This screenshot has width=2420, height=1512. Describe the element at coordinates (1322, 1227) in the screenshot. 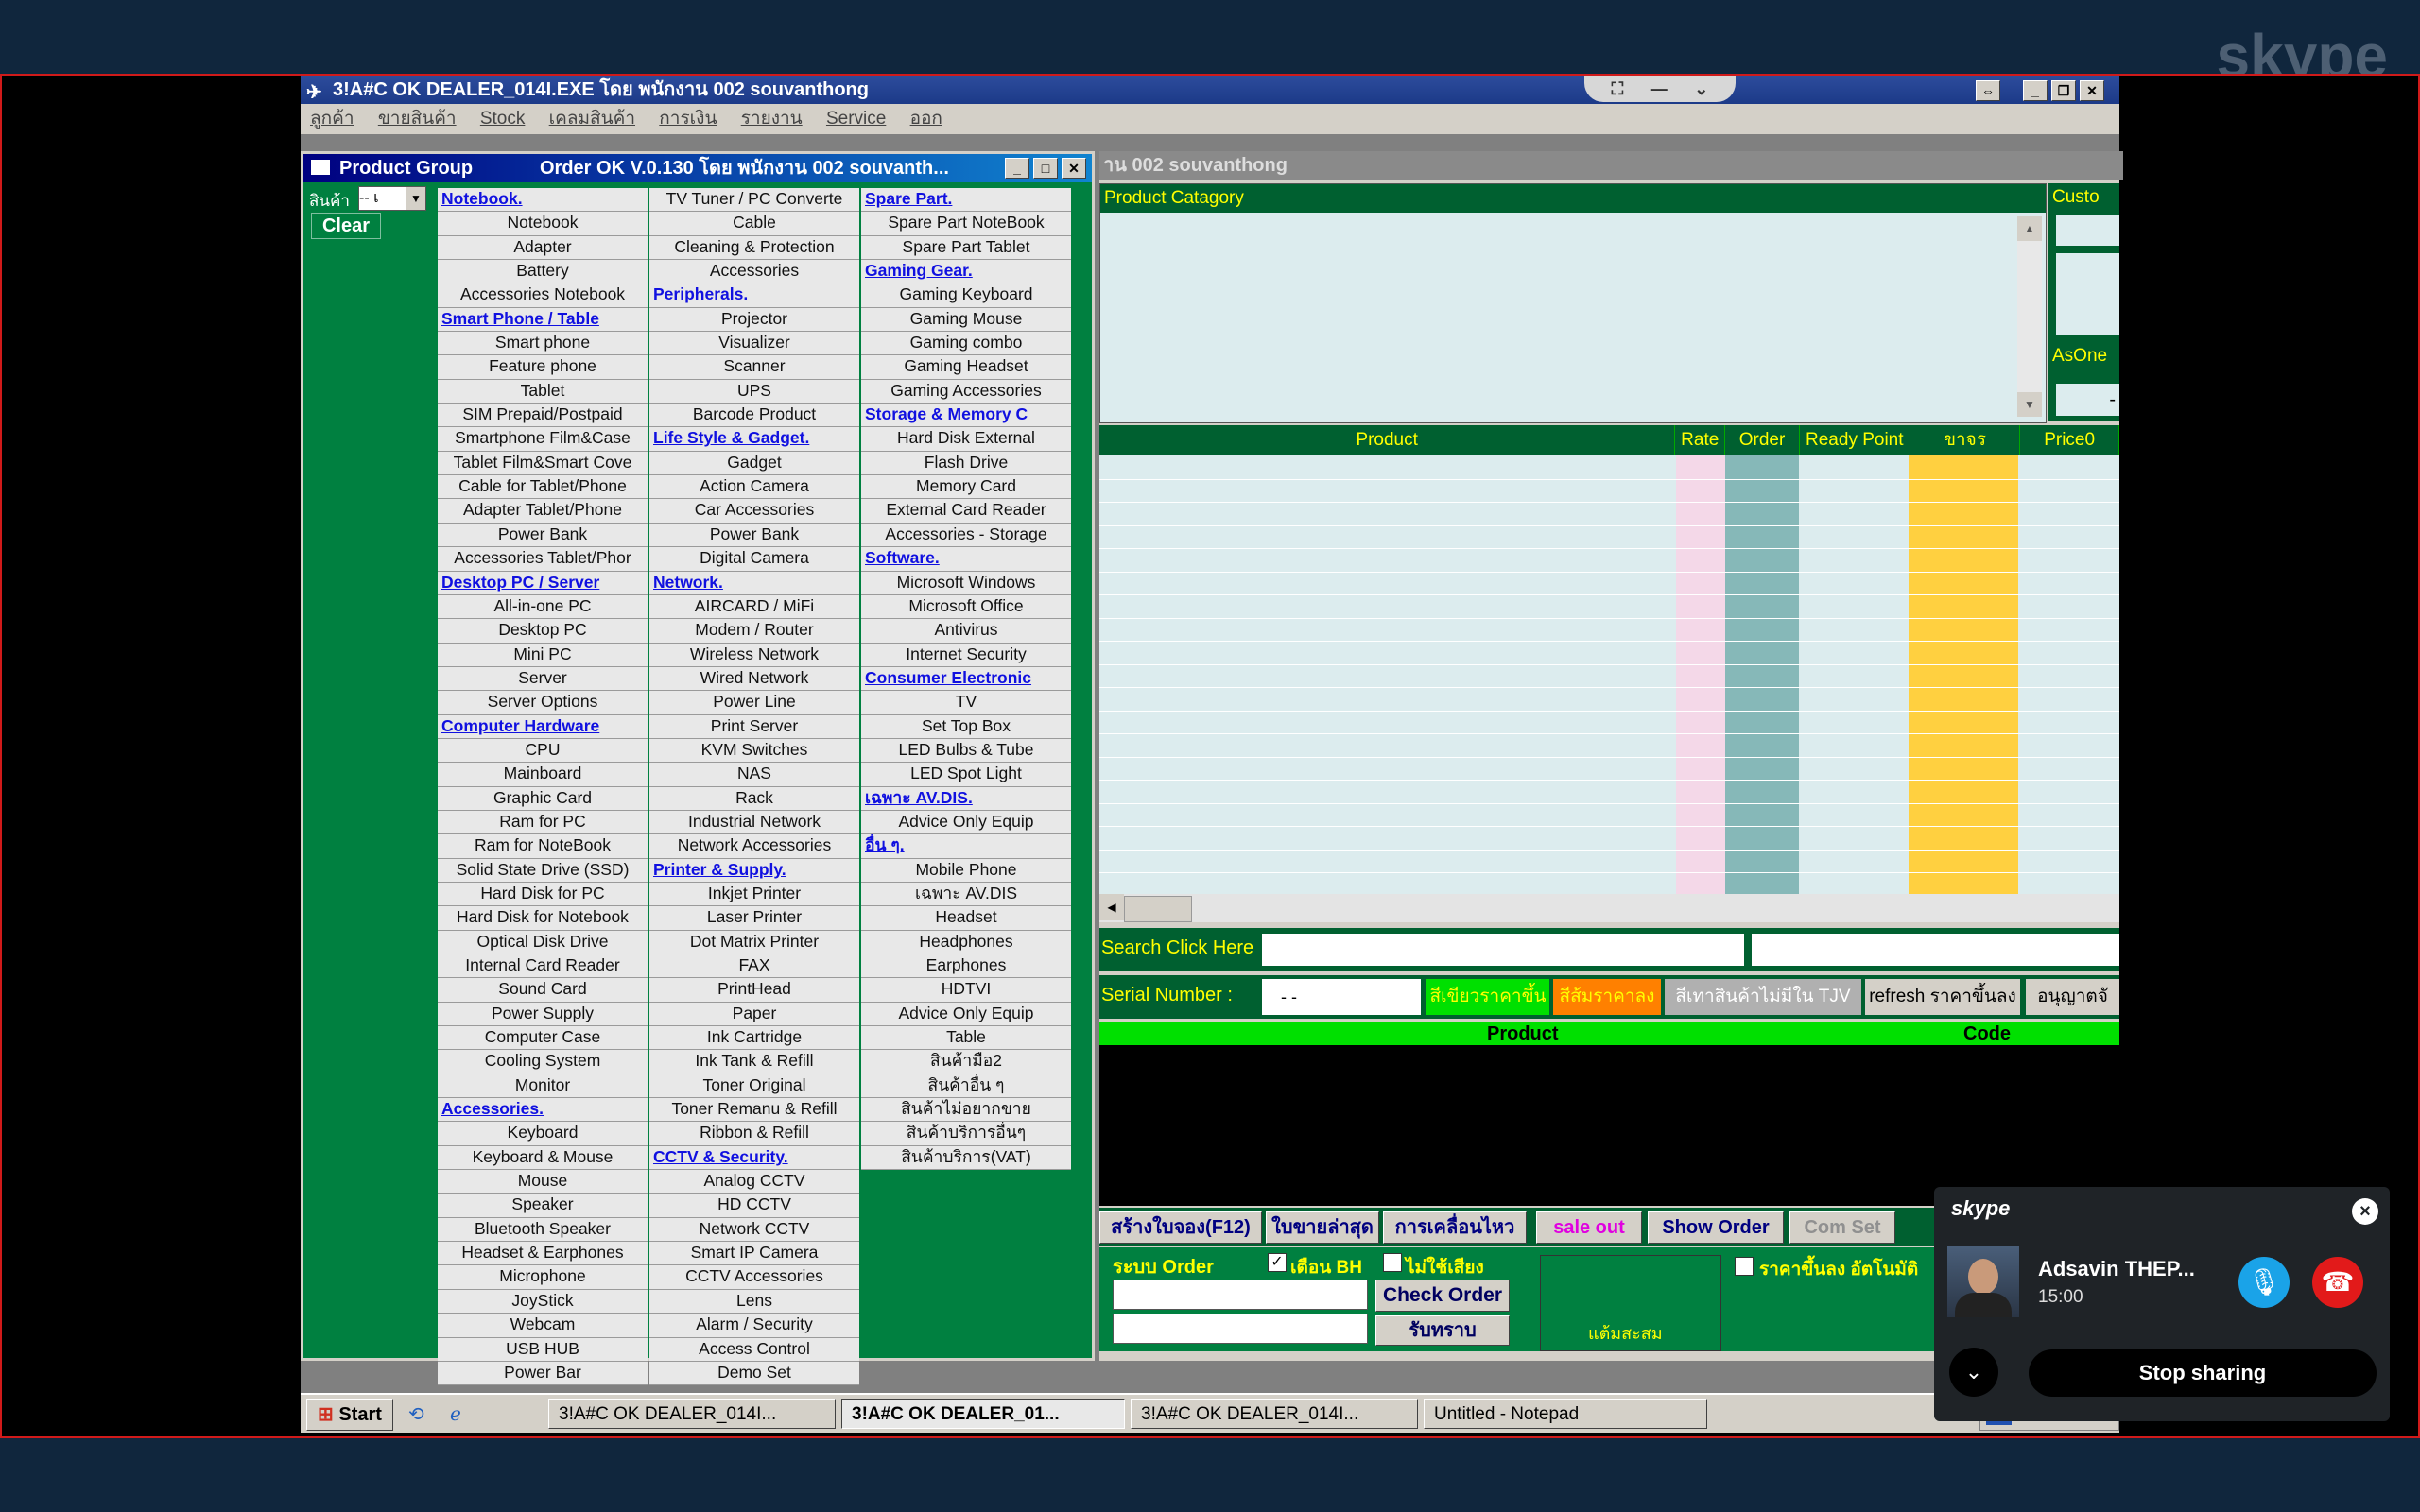

I see `latest-invoice-button: ใบขายล่าสุด` at that location.